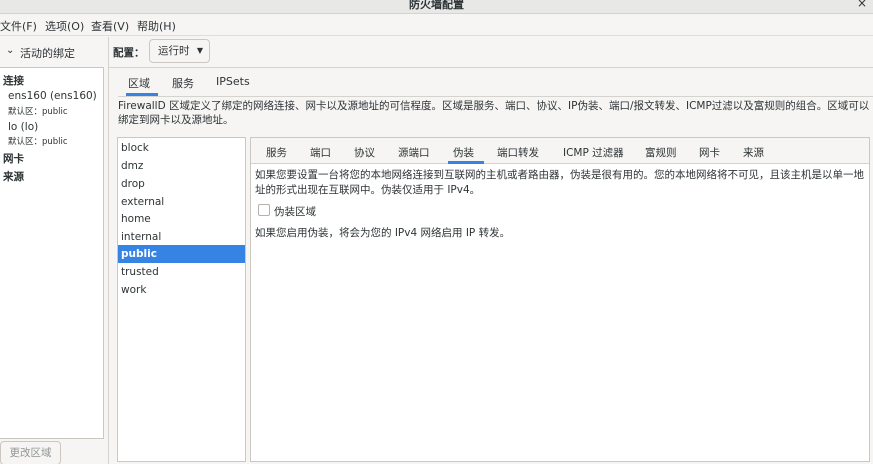 The image size is (873, 464). What do you see at coordinates (13, 159) in the screenshot?
I see `interfaces-heading: 网卡` at bounding box center [13, 159].